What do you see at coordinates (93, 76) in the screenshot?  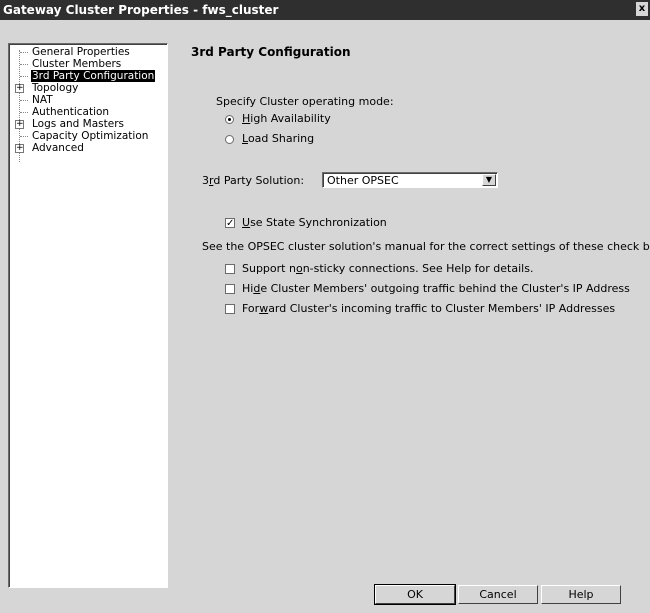 I see `tree-item-label: 3rd Party Configuration` at bounding box center [93, 76].